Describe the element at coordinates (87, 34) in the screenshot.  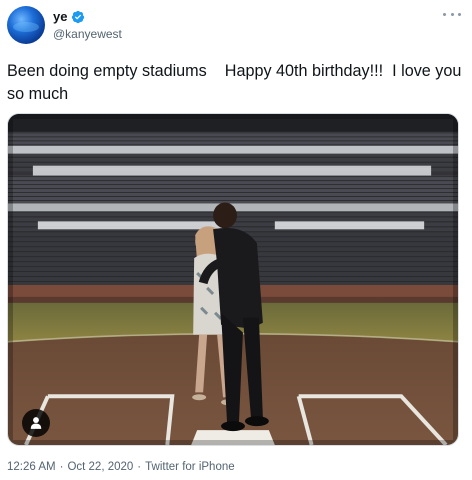
I see `author-handle: @kanyewest` at that location.